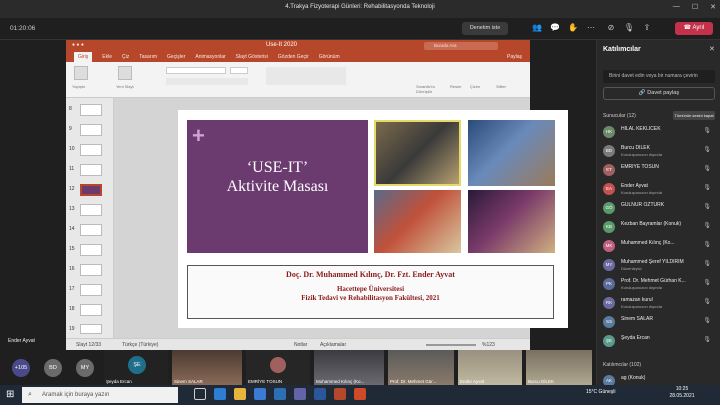 The height and width of the screenshot is (405, 720). I want to click on video-tile: Burcu DİLEK, so click(559, 367).